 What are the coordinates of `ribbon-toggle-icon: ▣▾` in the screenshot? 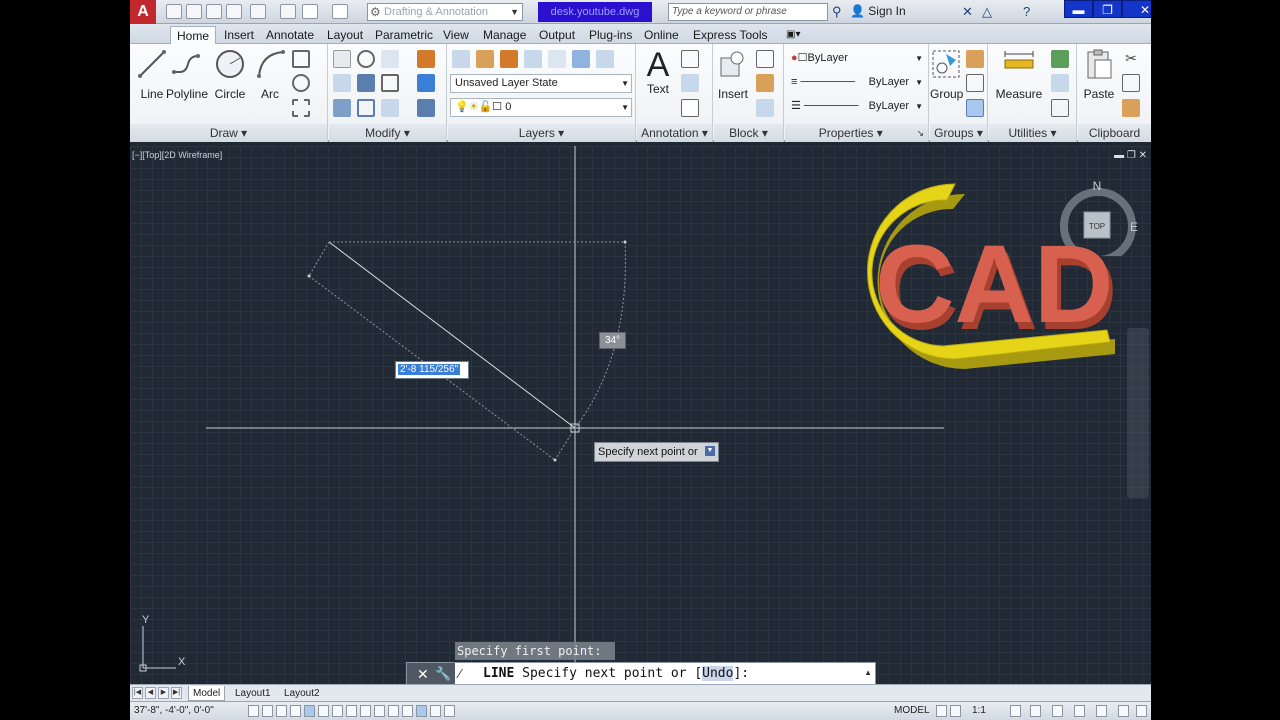 It's located at (793, 35).